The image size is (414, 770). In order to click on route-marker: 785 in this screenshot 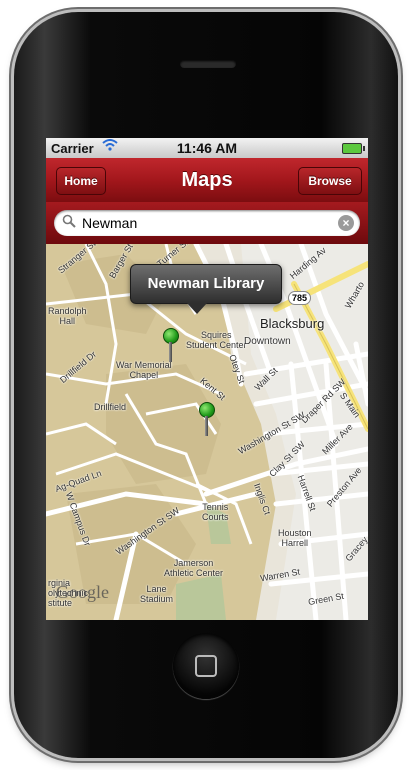, I will do `click(300, 298)`.